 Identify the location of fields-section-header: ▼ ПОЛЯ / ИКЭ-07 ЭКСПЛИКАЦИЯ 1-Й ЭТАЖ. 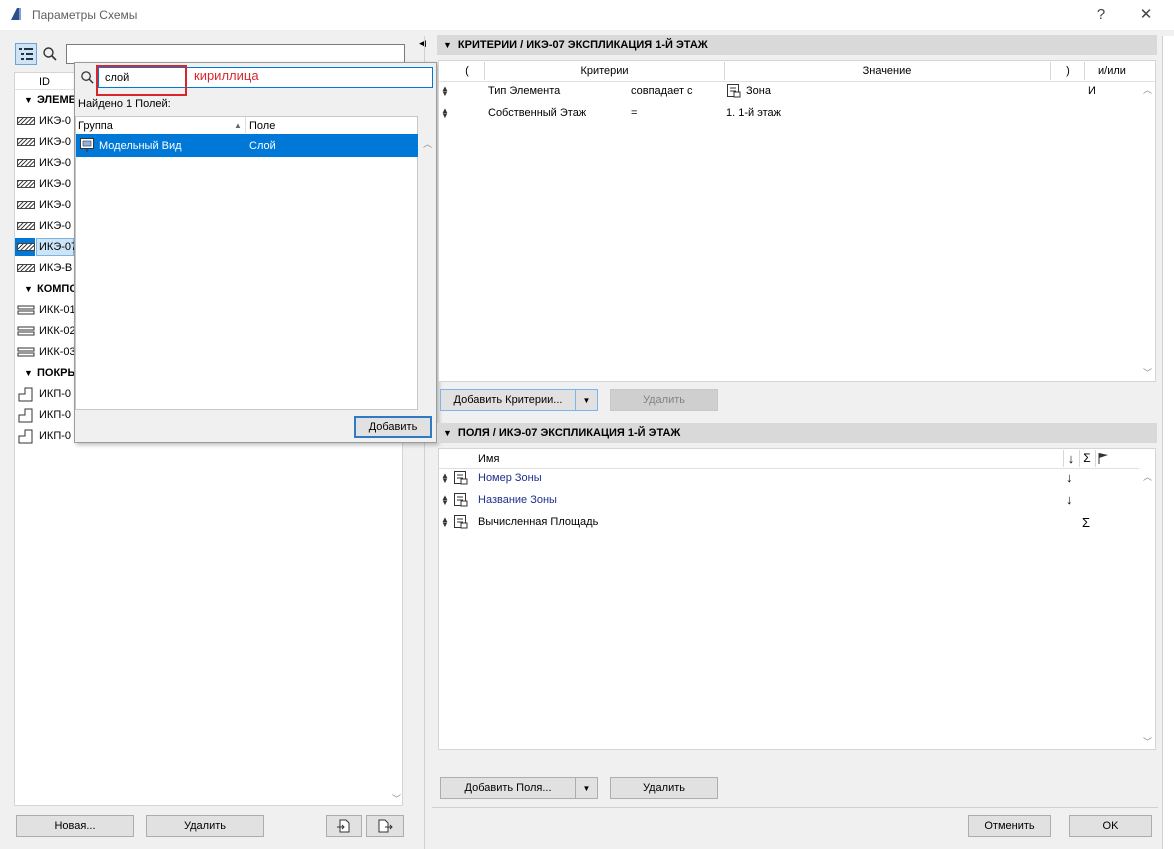
(797, 433).